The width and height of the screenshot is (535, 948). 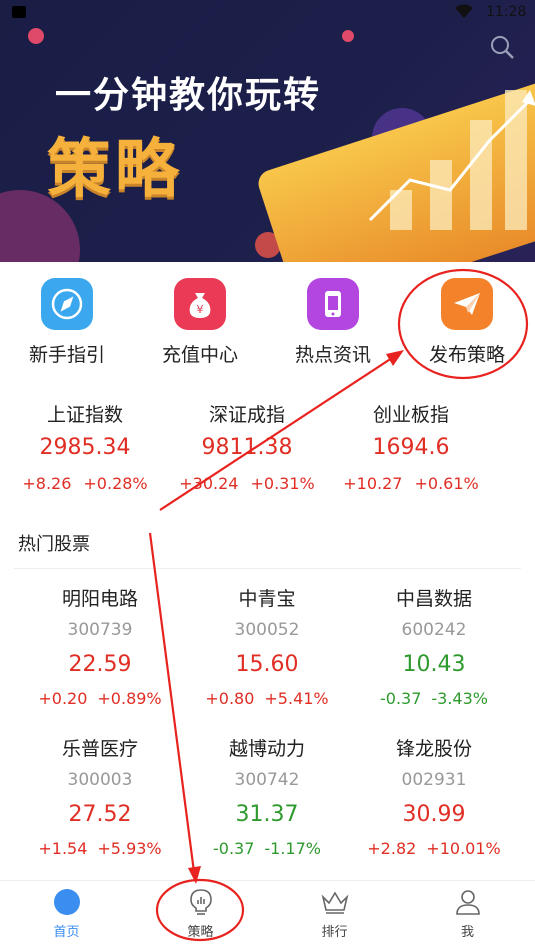 What do you see at coordinates (467, 304) in the screenshot?
I see `paper-plane-icon` at bounding box center [467, 304].